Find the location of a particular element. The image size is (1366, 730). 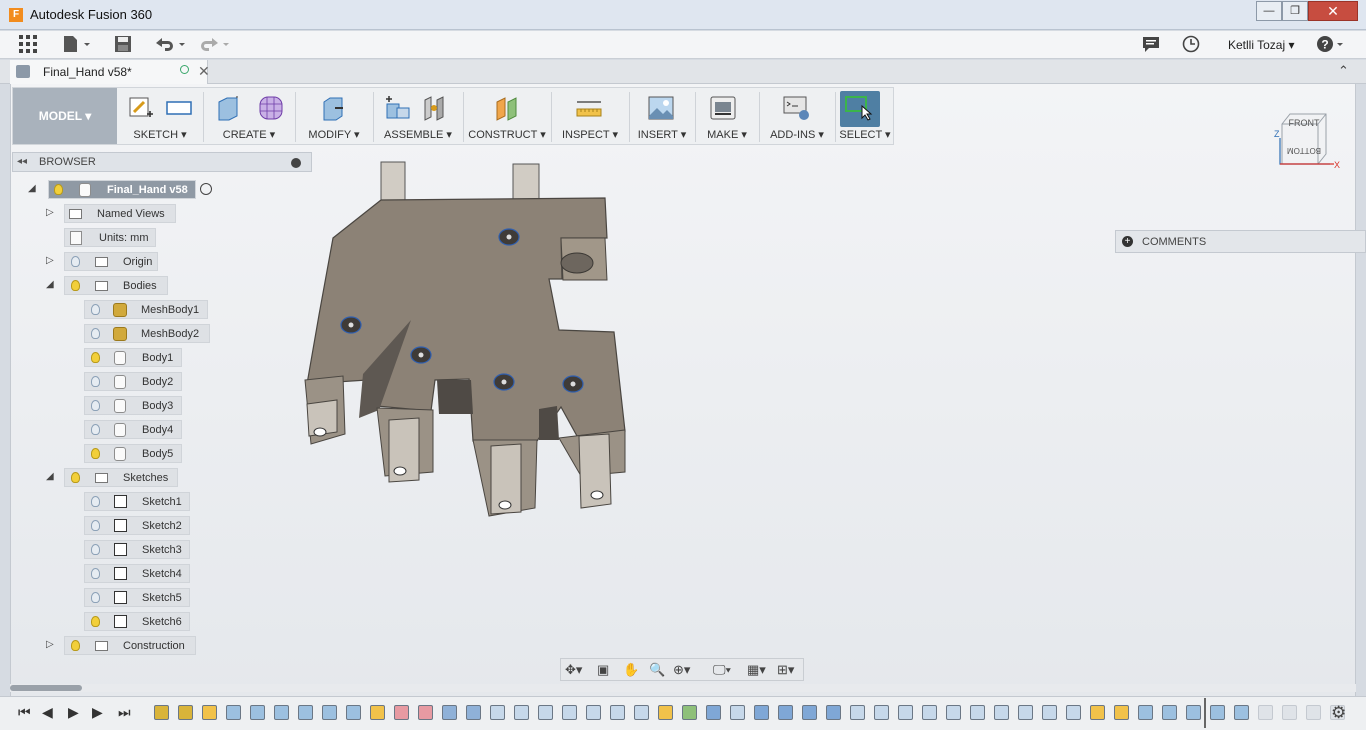

tree-node-meshbody2: MeshBody2 is located at coordinates (149, 333).